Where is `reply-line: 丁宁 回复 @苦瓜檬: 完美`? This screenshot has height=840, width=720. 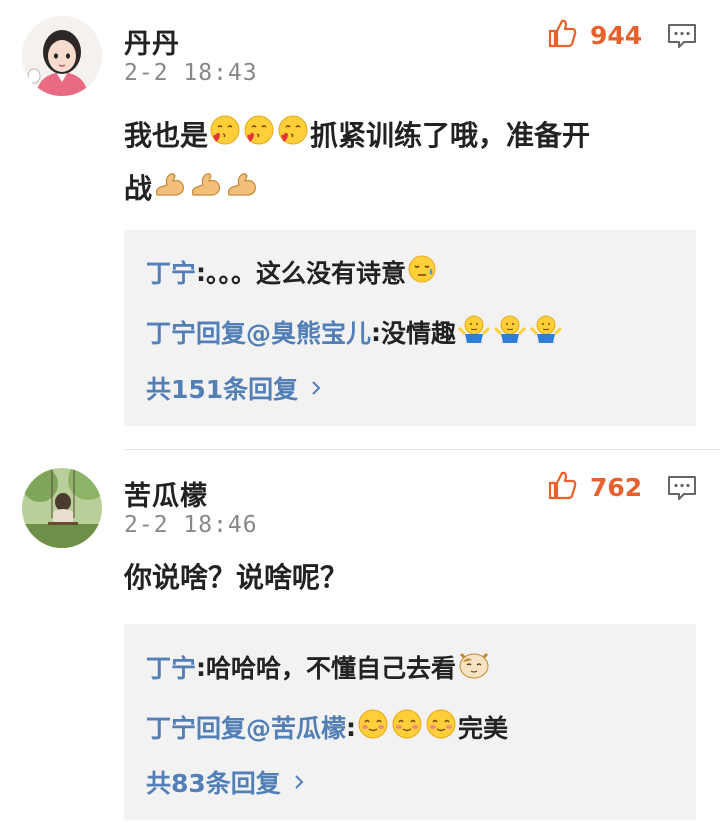
reply-line: 丁宁 回复 @苦瓜檬: 完美 is located at coordinates (327, 727).